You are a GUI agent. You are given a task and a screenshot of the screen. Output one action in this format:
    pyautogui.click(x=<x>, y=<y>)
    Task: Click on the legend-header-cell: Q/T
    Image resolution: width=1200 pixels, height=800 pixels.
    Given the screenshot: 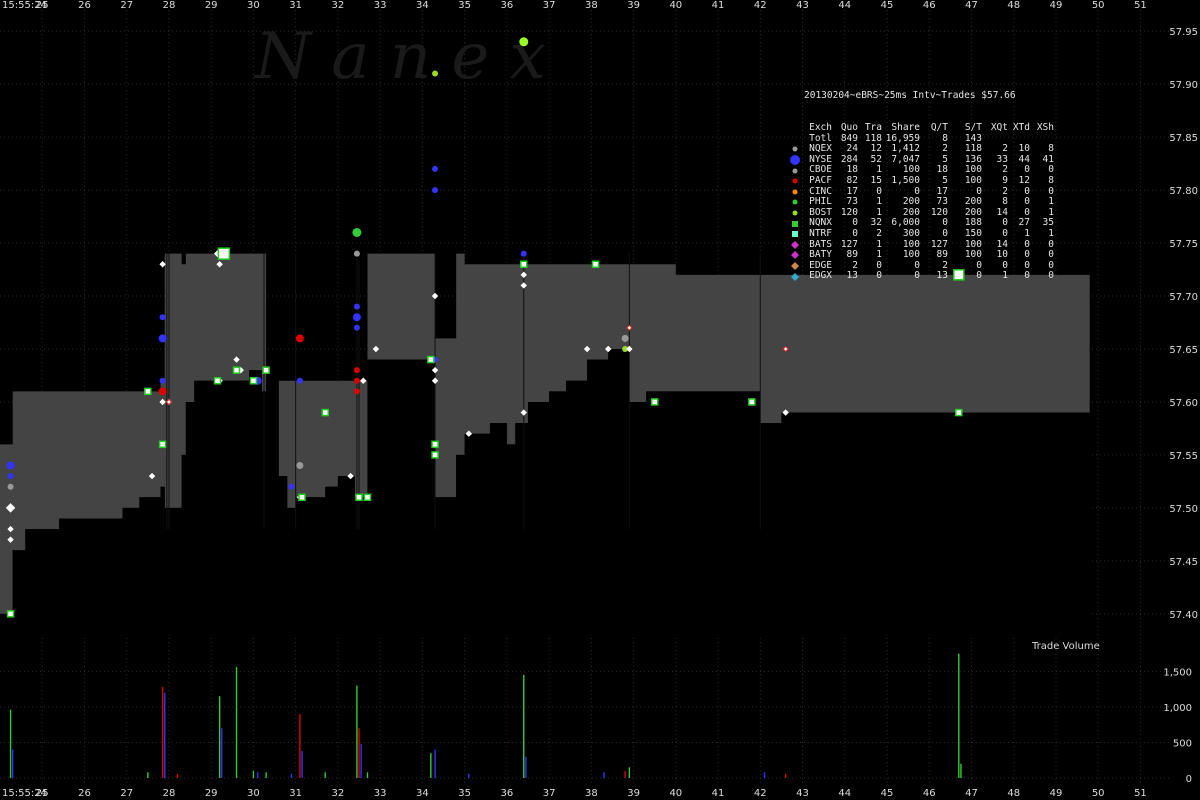 What is the action you would take?
    pyautogui.click(x=939, y=127)
    